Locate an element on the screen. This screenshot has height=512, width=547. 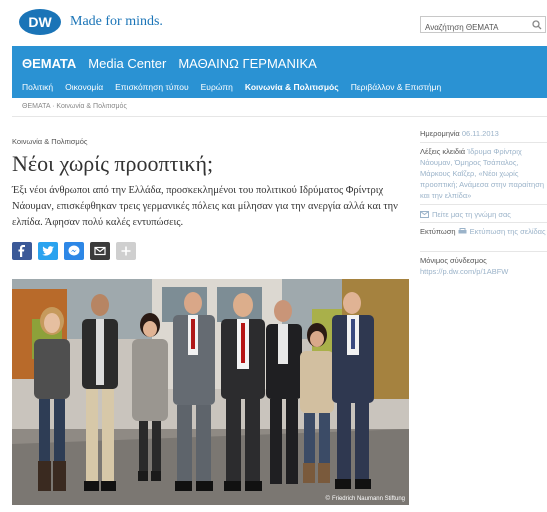
plus-icon is located at coordinates (126, 251).